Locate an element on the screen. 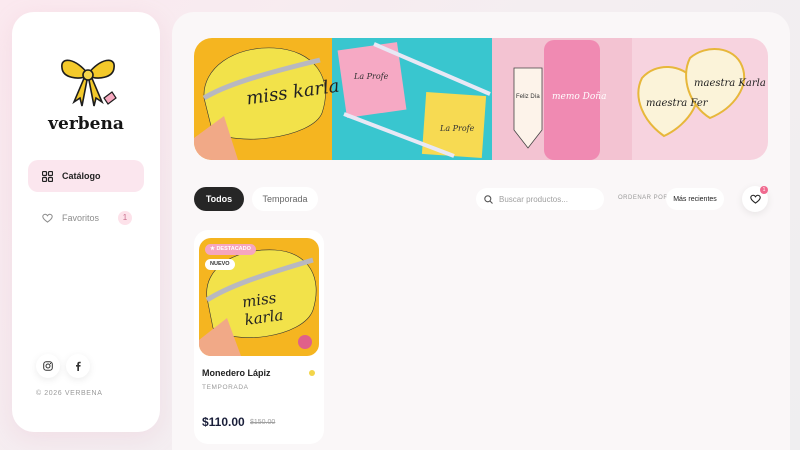 Image resolution: width=800 pixels, height=450 pixels. sidebar-item-catalogo: Catálogo is located at coordinates (86, 176).